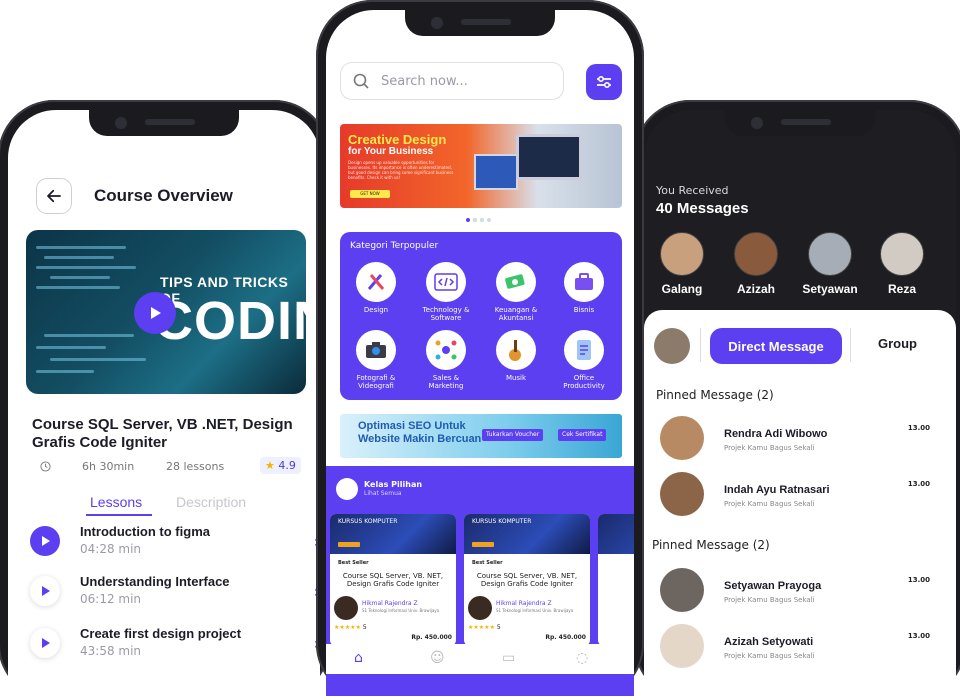  Describe the element at coordinates (175, 592) in the screenshot. I see `lesson-item: Understanding Interface 06:12 min ›` at that location.